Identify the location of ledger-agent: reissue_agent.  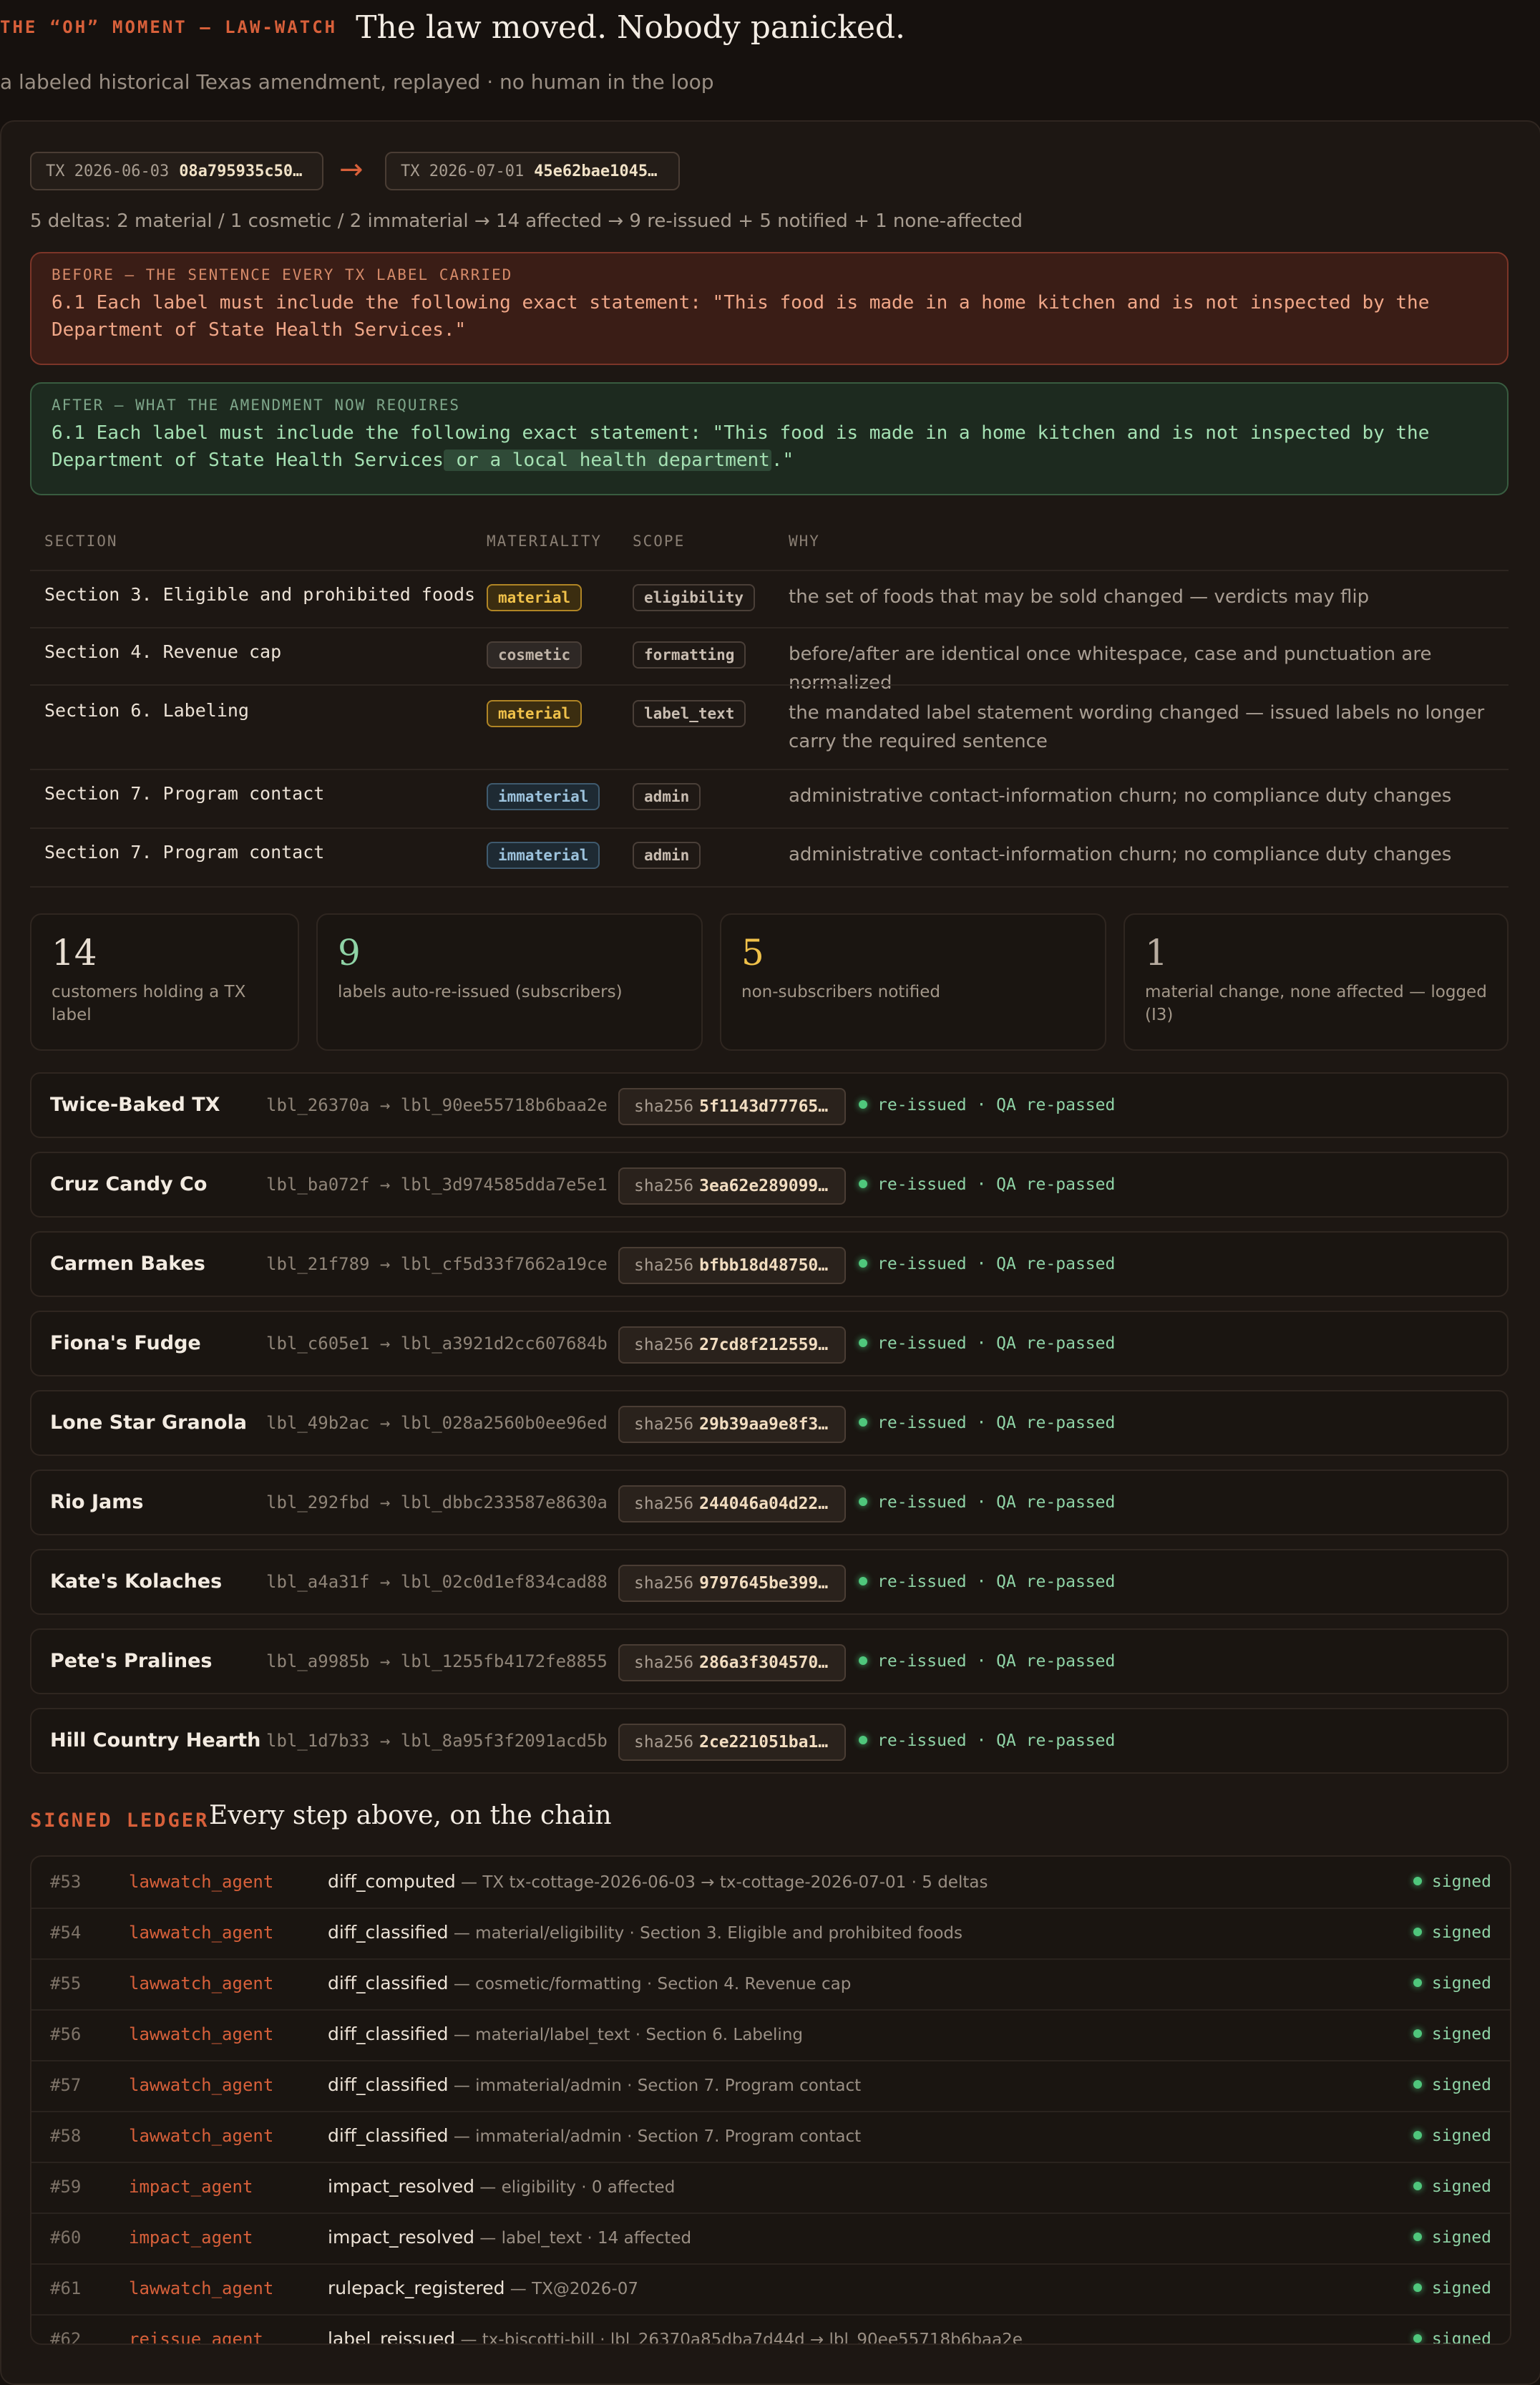
(196, 2337).